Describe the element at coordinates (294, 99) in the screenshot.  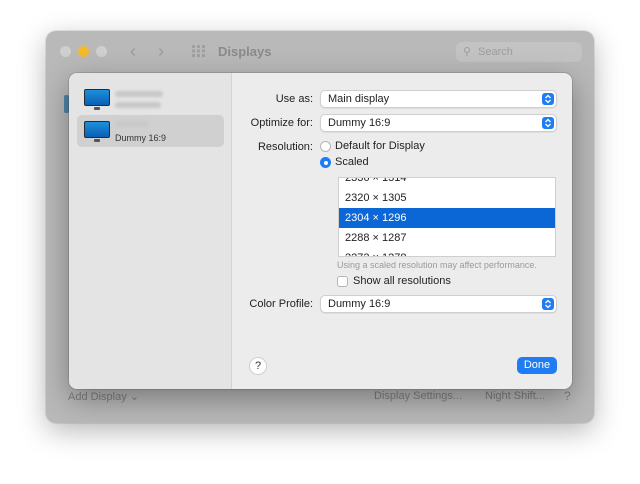
I see `use-as-label: Use as:` at that location.